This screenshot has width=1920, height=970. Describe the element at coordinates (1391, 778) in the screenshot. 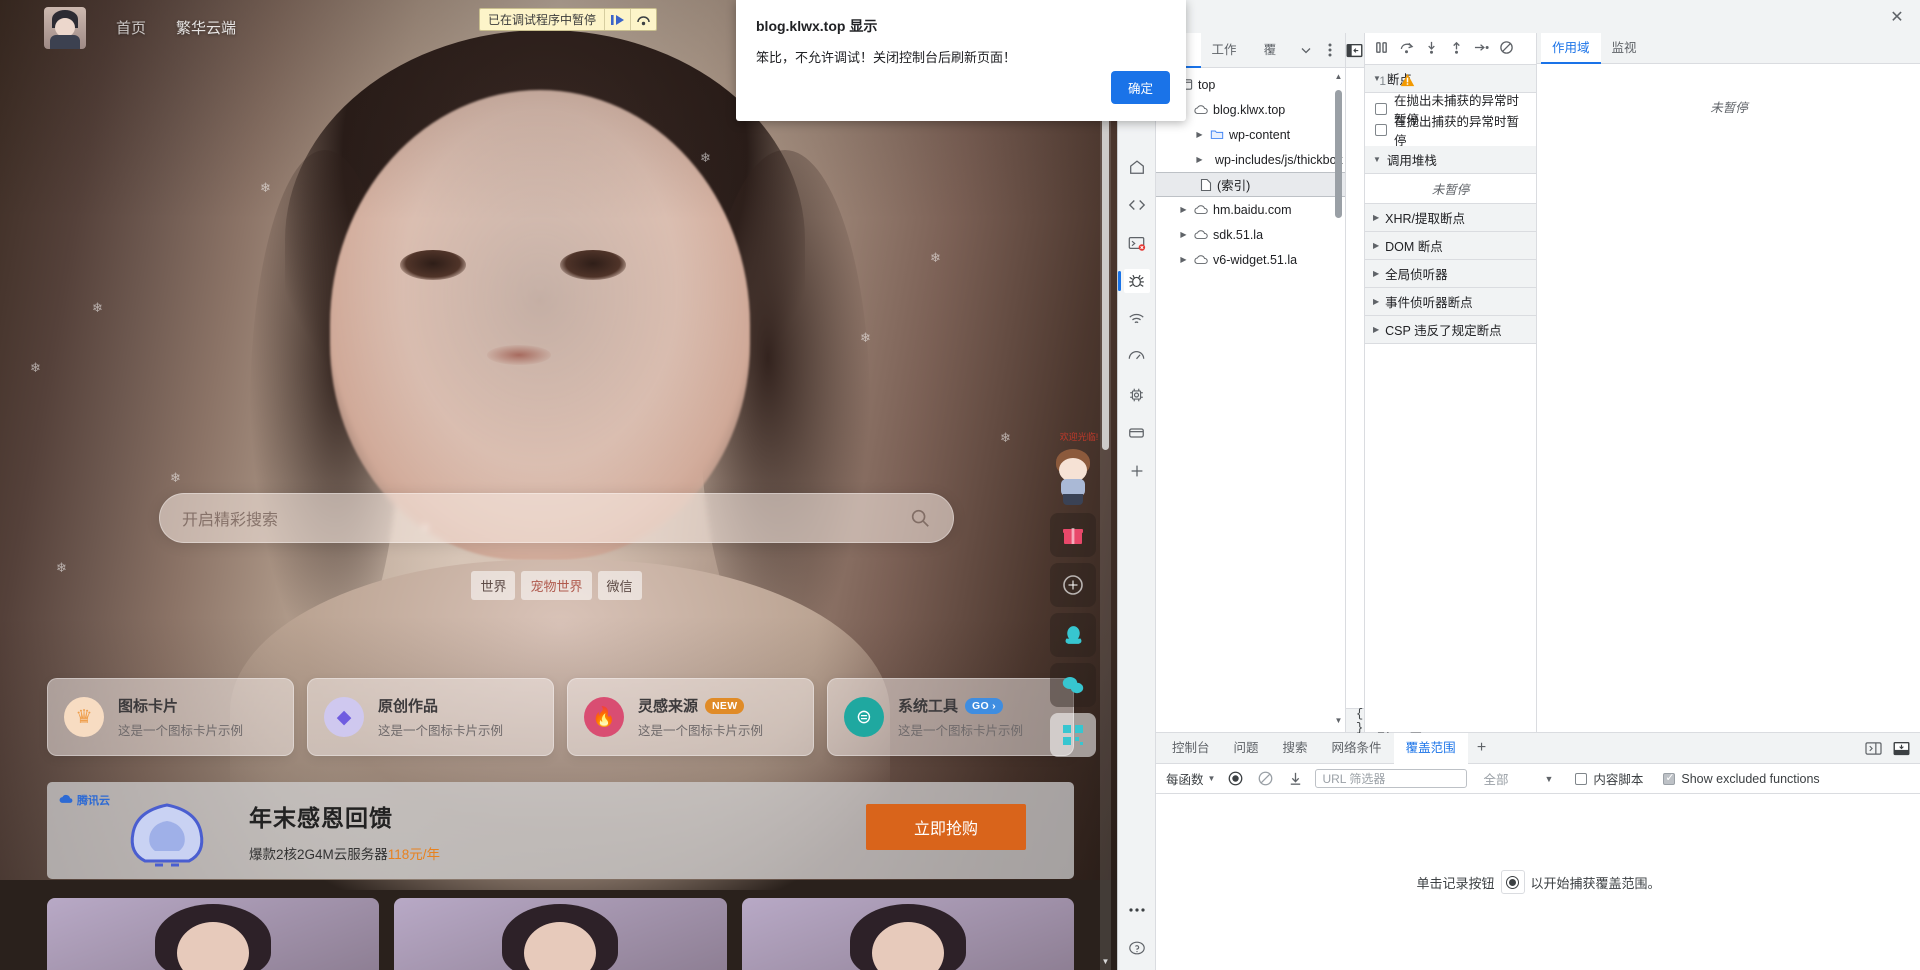

I see `url-filter-input: URL 筛选器` at that location.